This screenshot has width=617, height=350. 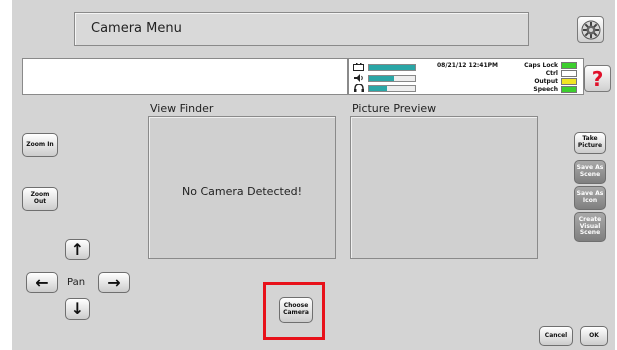 I want to click on arrow-left-icon: ←, so click(x=42, y=282).